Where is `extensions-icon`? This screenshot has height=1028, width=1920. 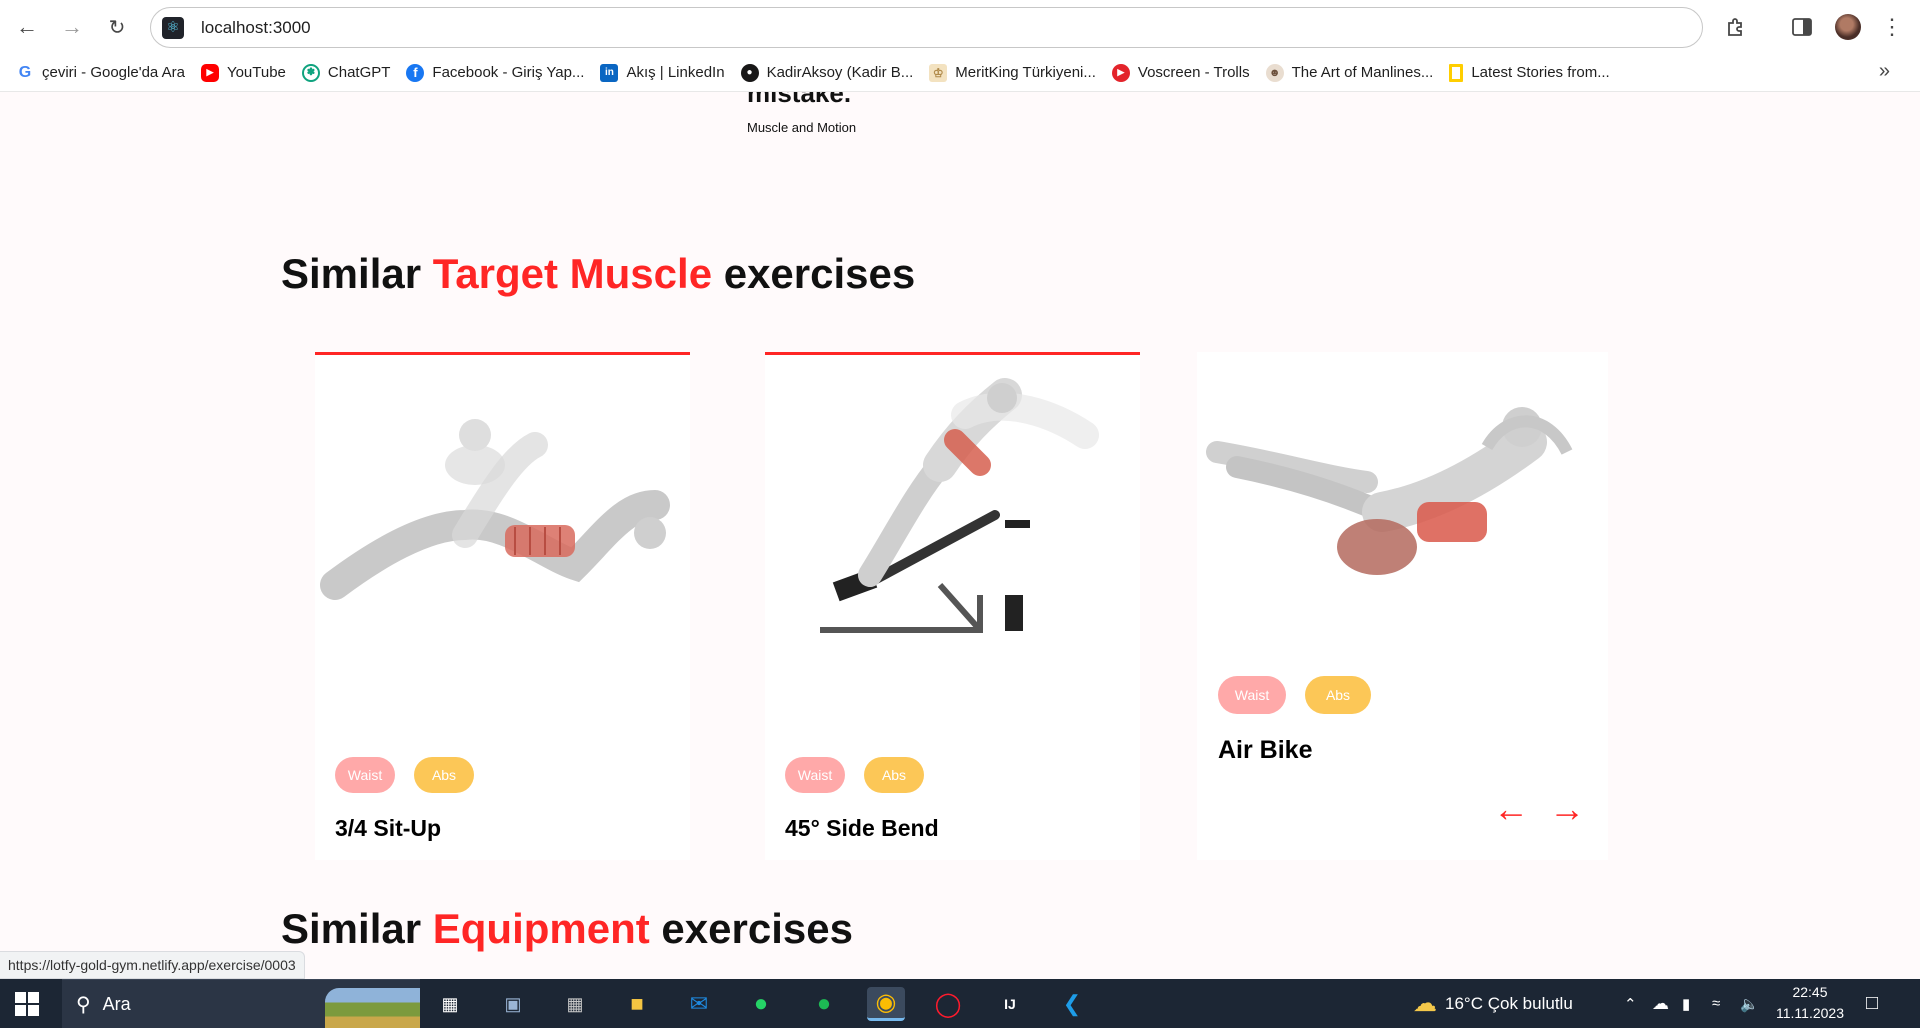 extensions-icon is located at coordinates (1736, 27).